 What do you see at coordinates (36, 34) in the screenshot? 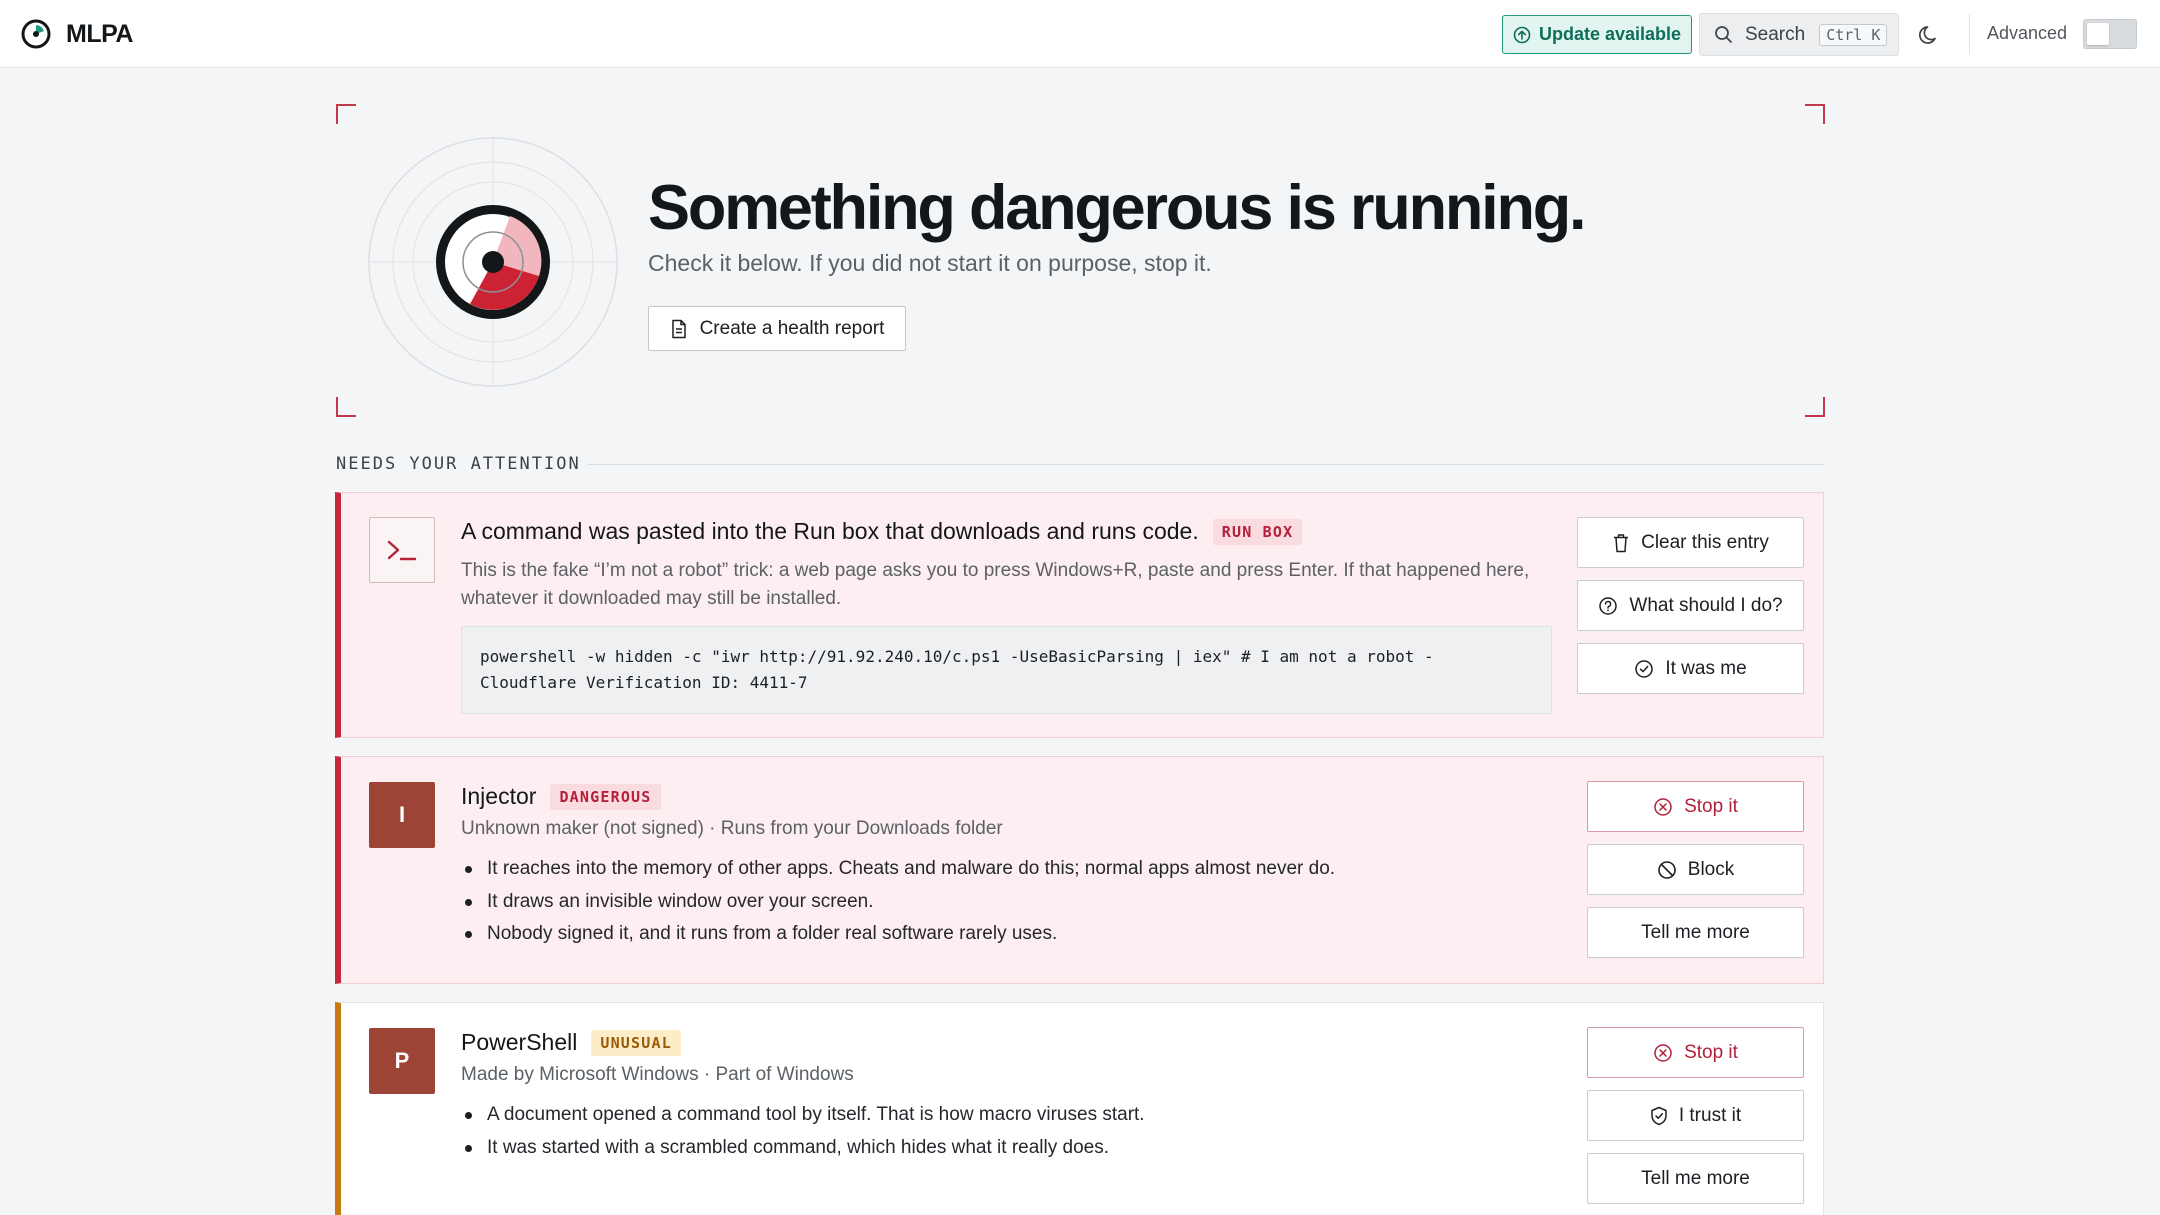
I see `radar-logo-icon` at bounding box center [36, 34].